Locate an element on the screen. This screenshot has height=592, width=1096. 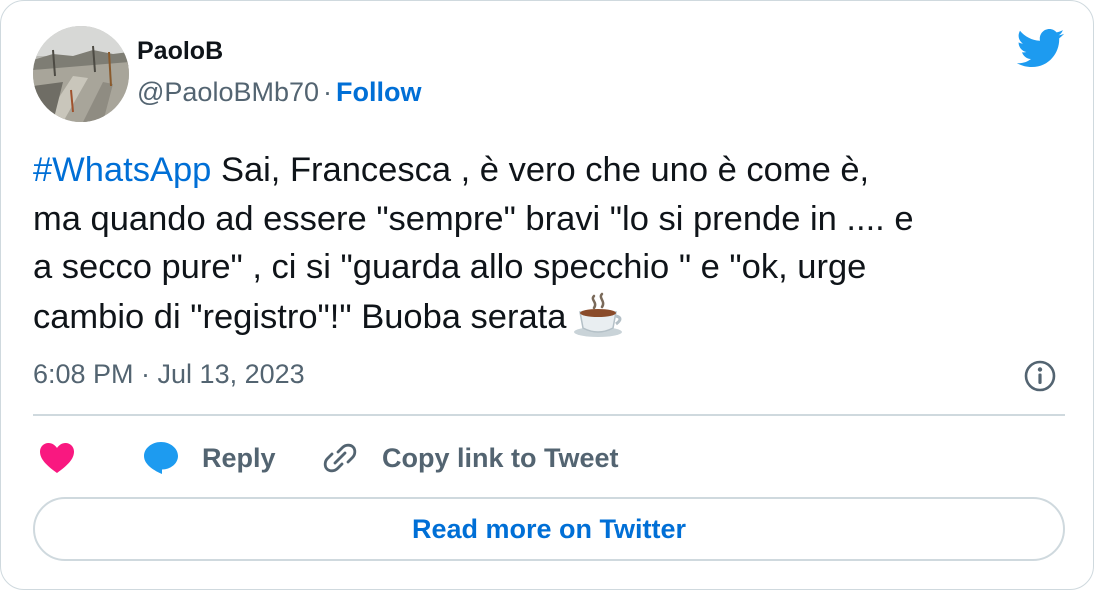
divider is located at coordinates (549, 415).